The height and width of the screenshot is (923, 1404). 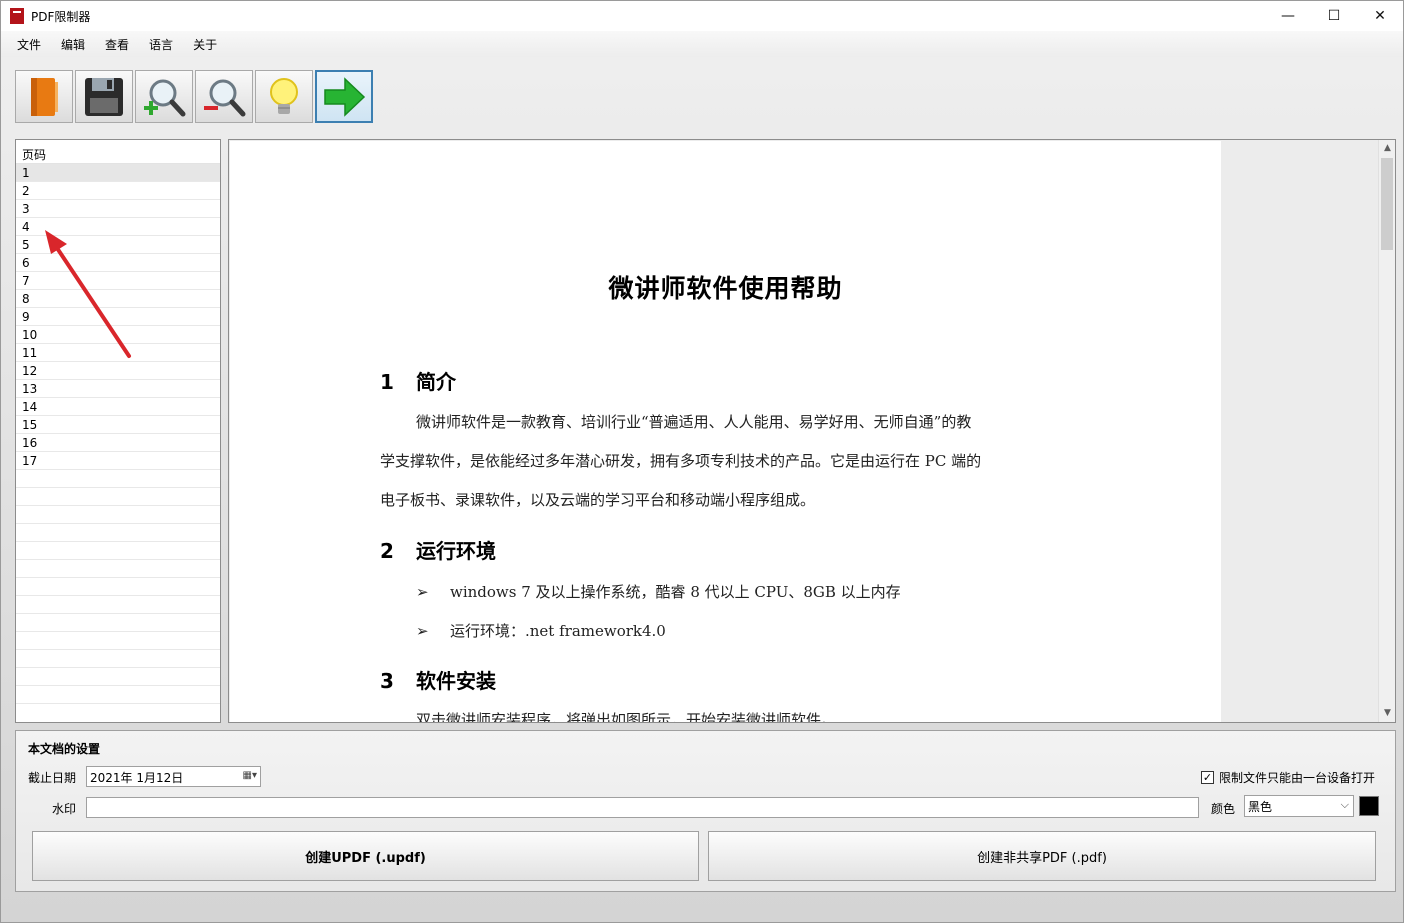 I want to click on page-list-item: 17, so click(x=118, y=461).